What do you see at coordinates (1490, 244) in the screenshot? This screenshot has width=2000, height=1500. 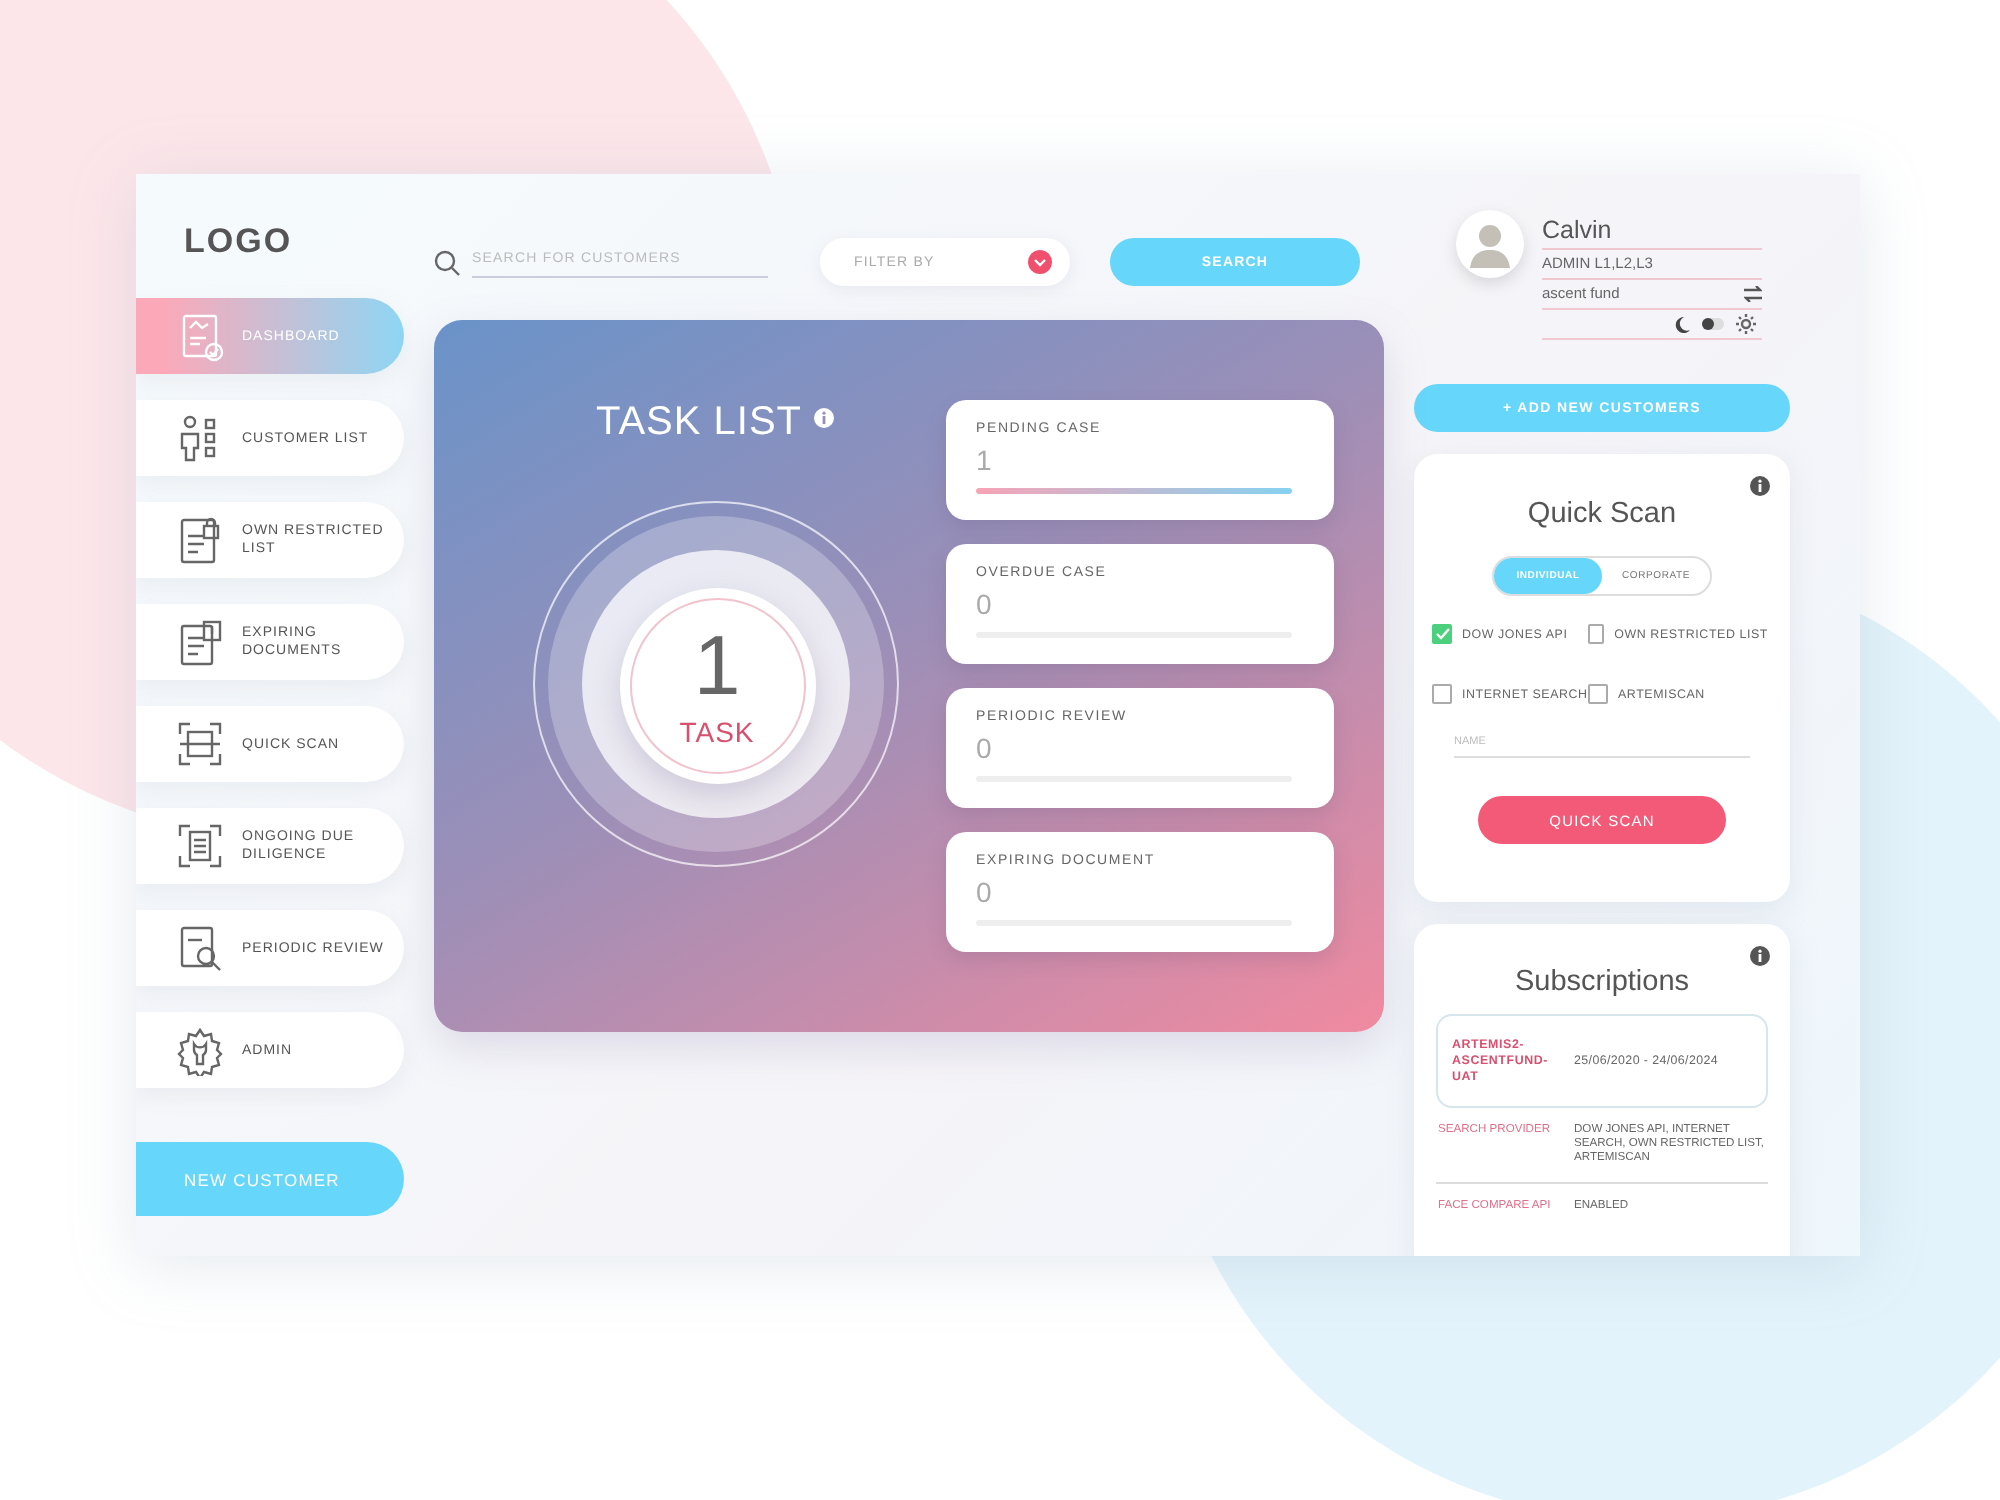 I see `avatar-icon` at bounding box center [1490, 244].